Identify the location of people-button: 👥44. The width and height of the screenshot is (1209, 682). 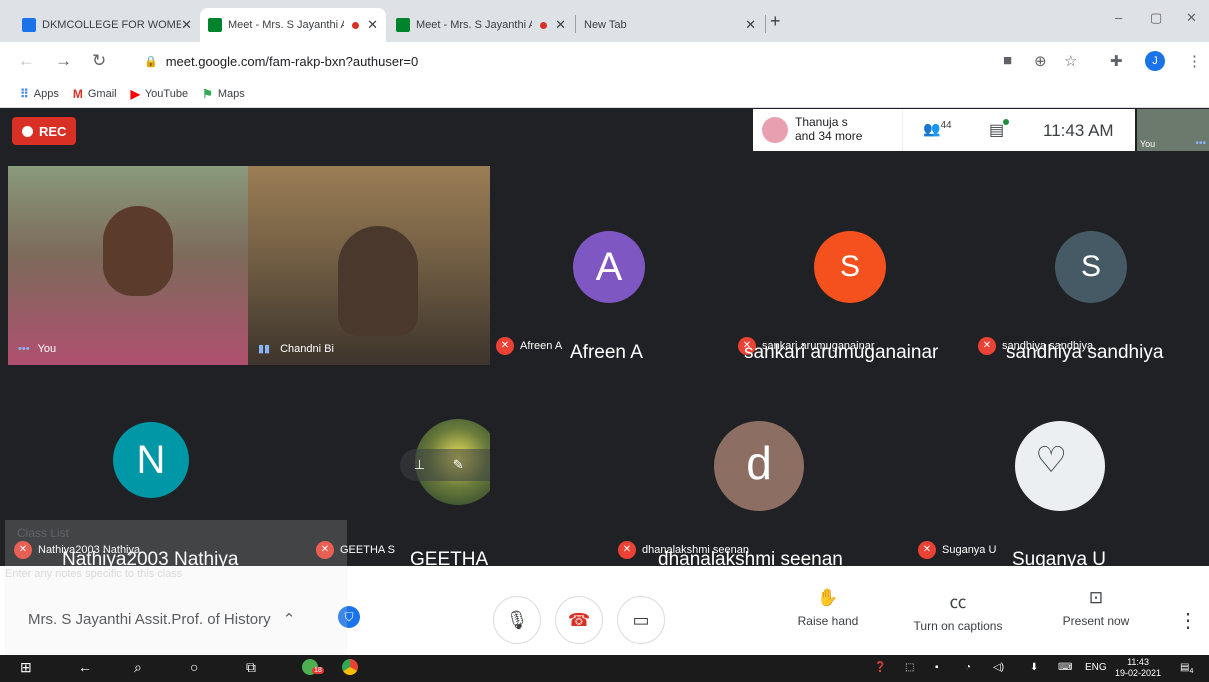
(937, 129).